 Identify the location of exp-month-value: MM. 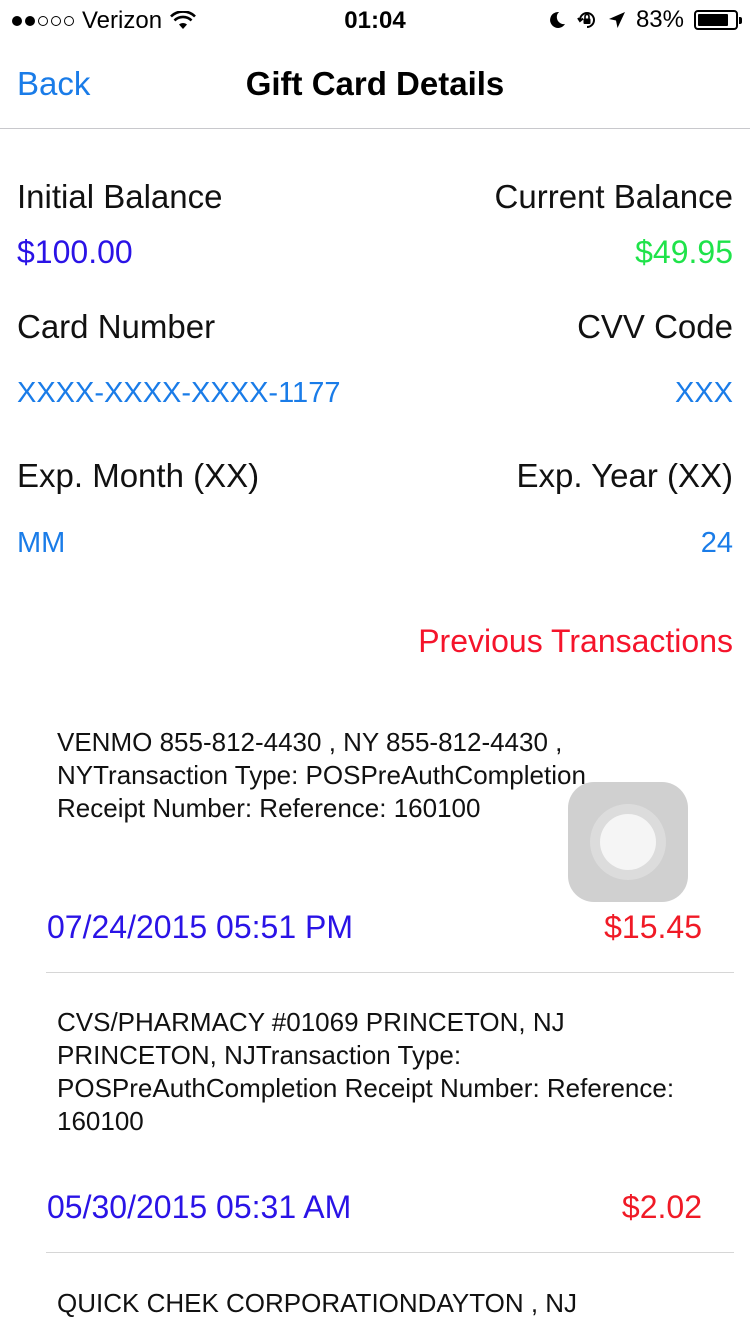
(41, 543).